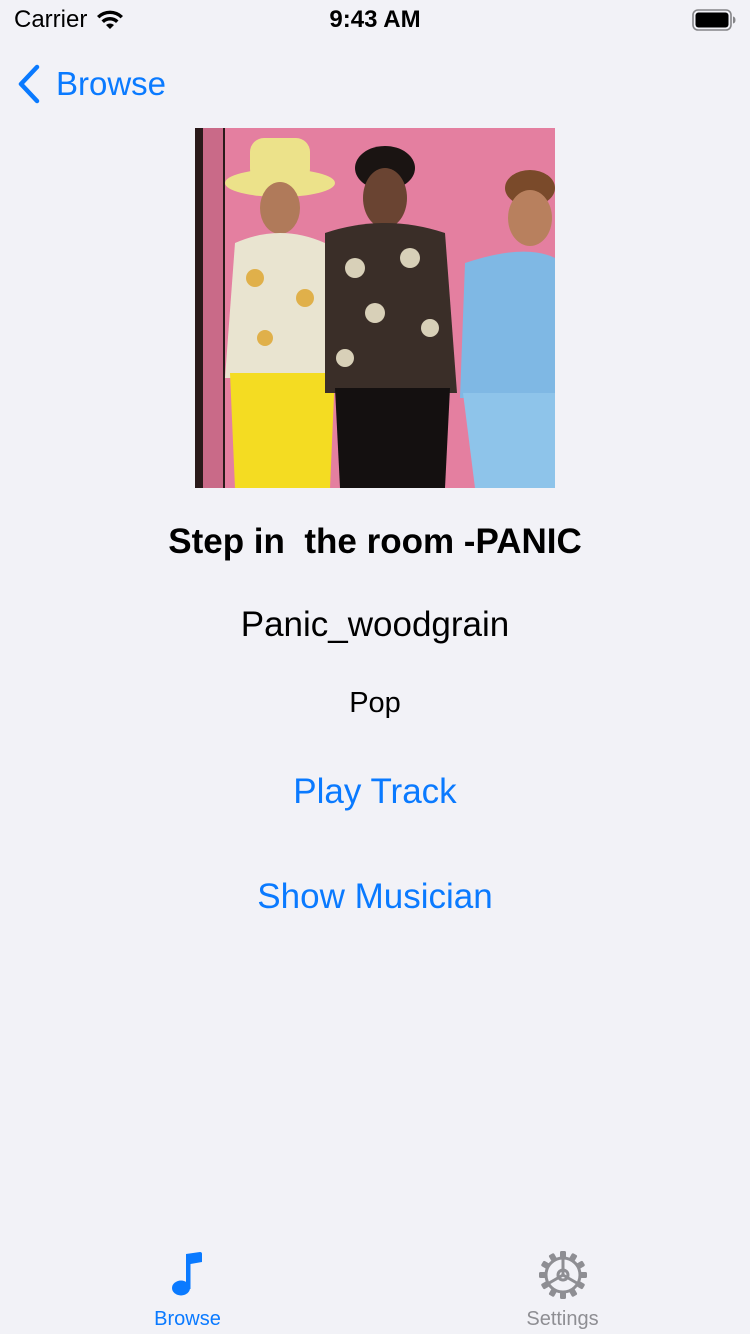  What do you see at coordinates (375, 308) in the screenshot?
I see `album-artwork` at bounding box center [375, 308].